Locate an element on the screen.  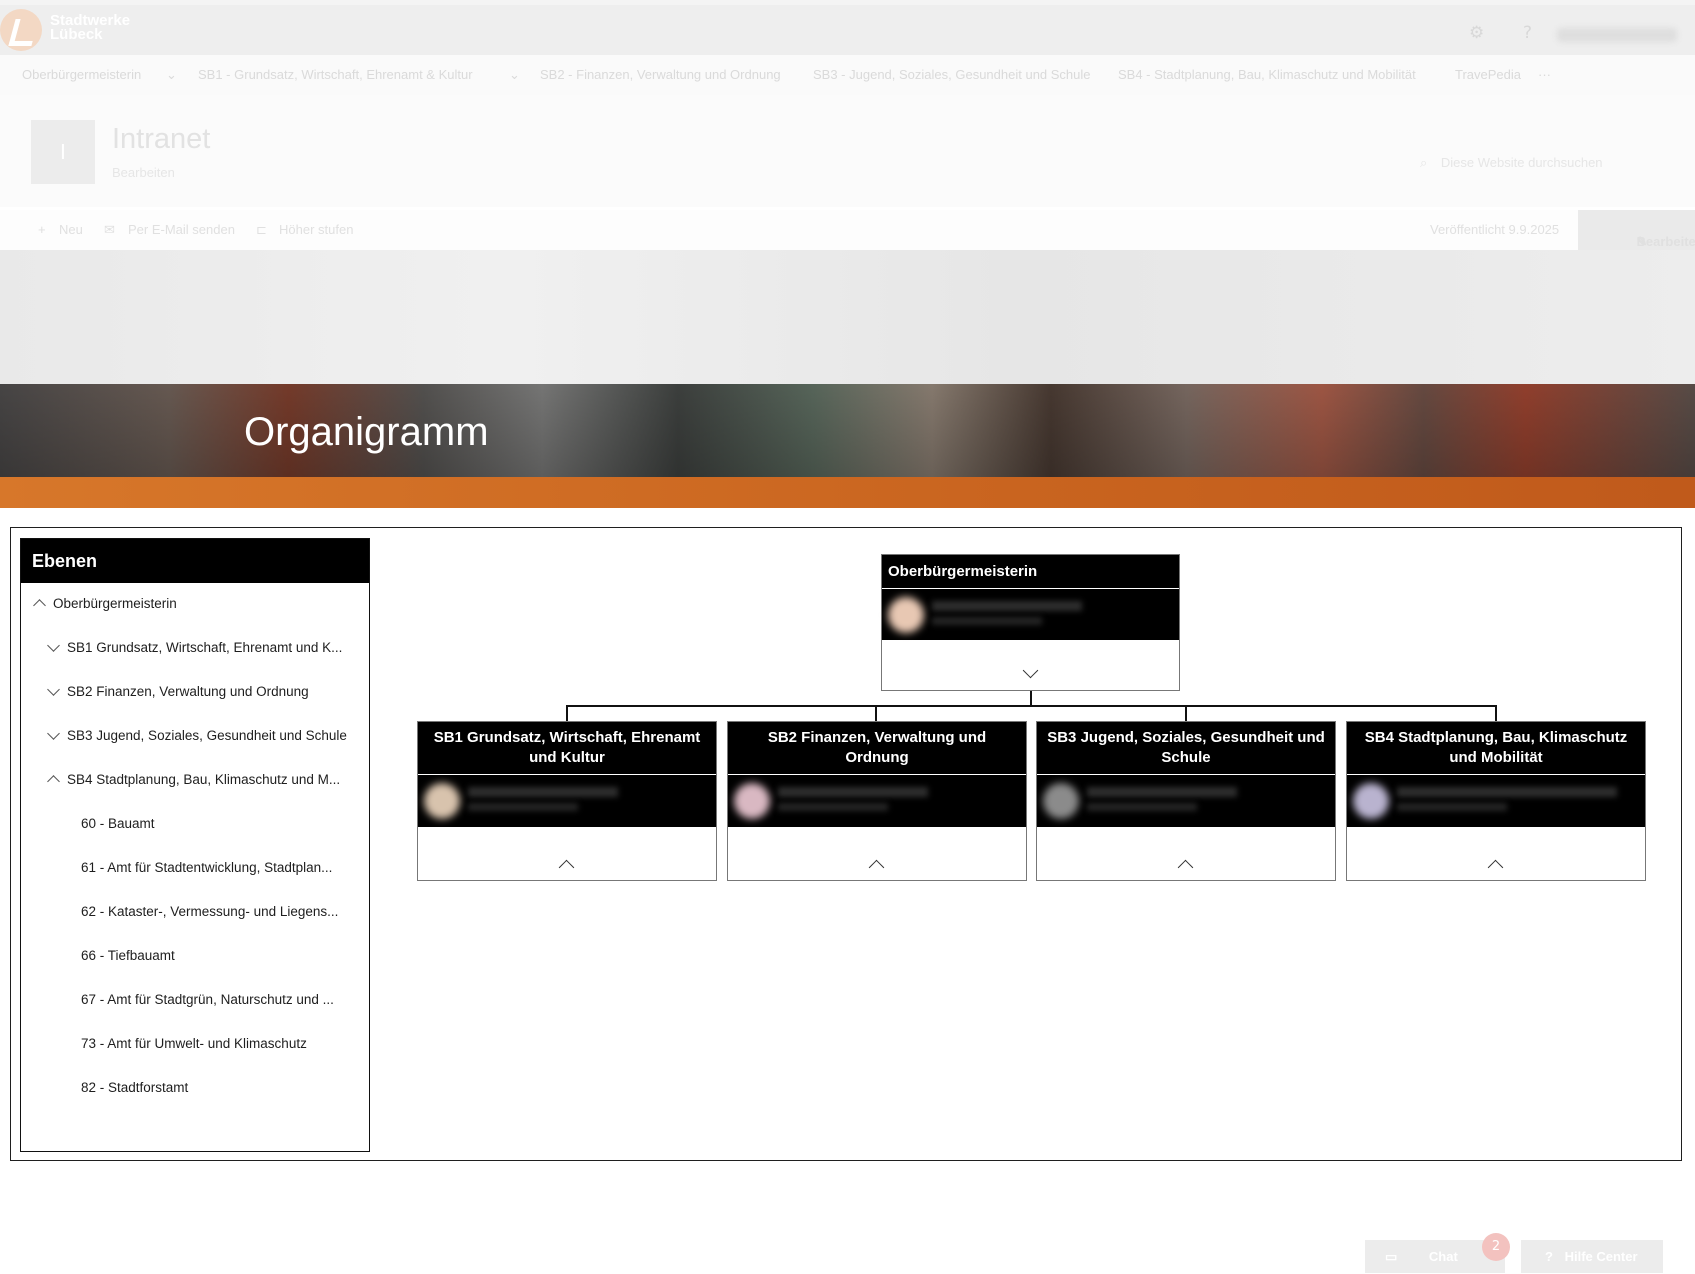
tree-item-82: 82 - Stadtforstamt is located at coordinates (134, 1087).